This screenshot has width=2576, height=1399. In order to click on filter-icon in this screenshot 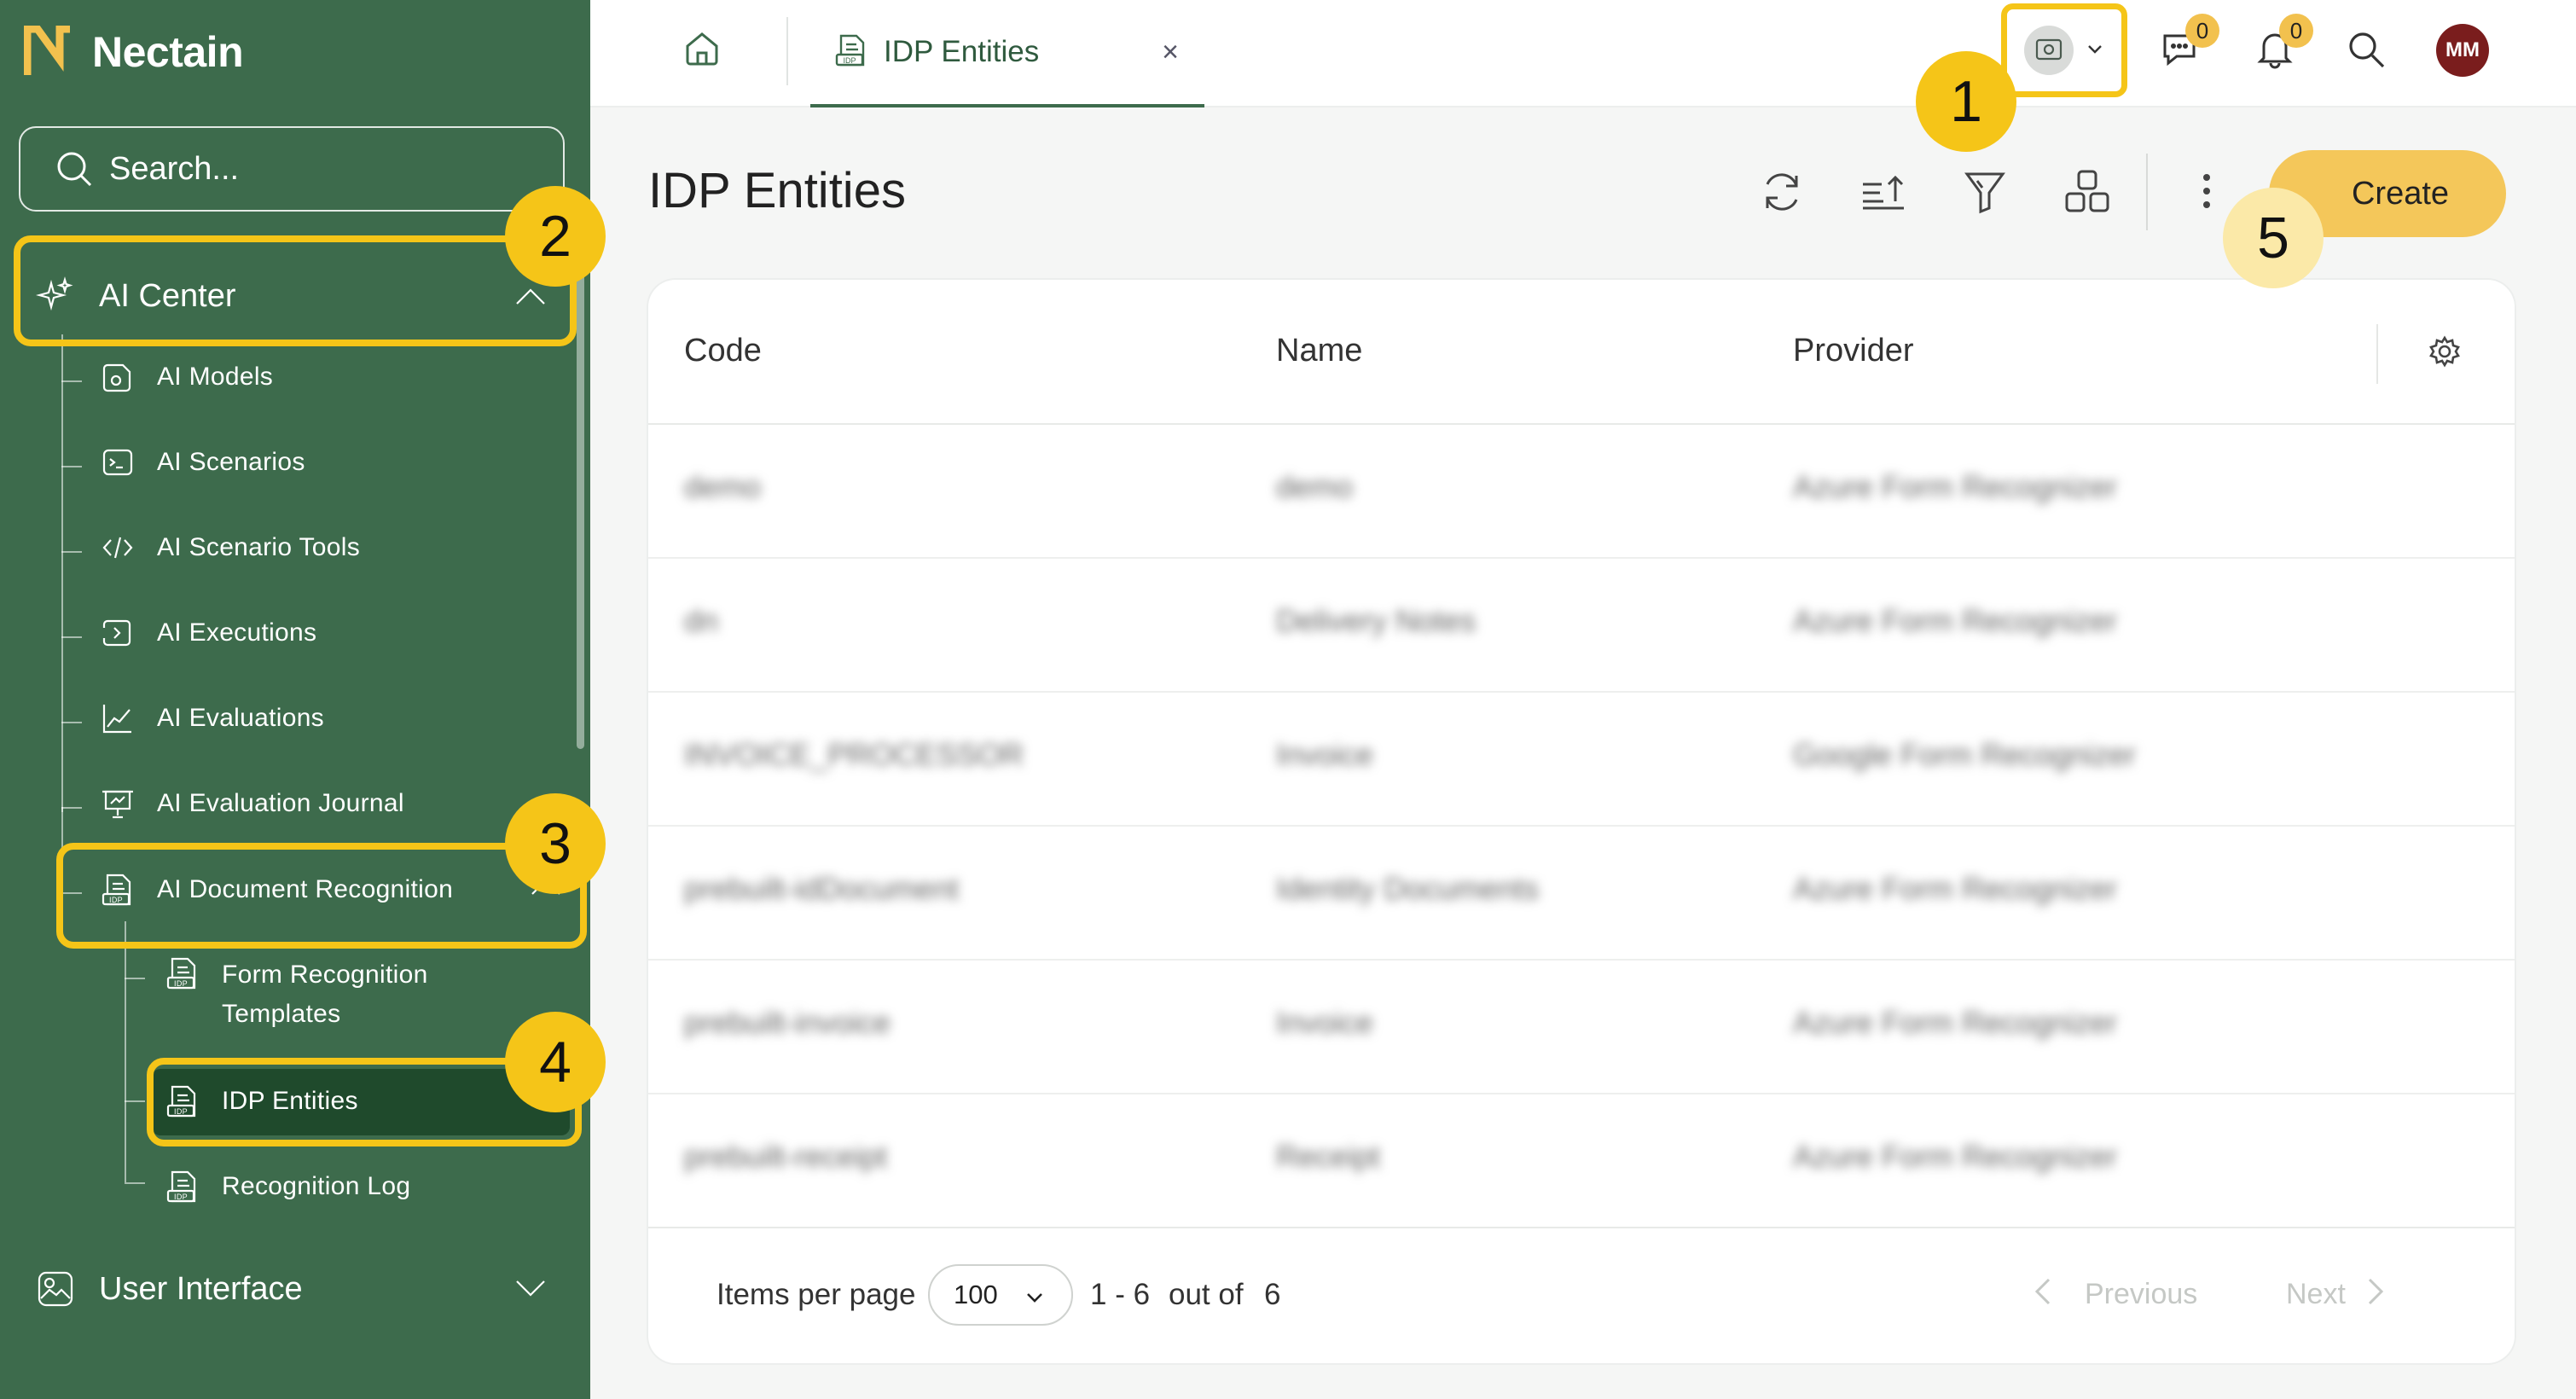, I will do `click(1985, 194)`.